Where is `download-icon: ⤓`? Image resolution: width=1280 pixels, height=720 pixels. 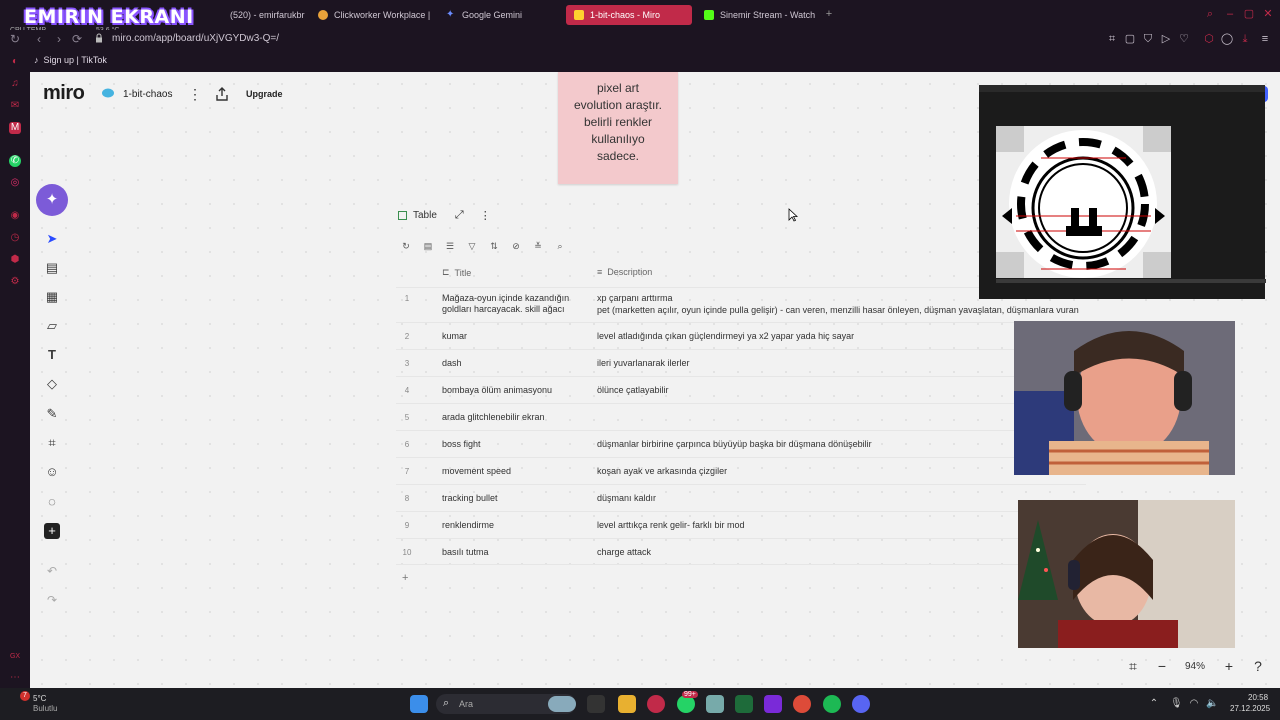
download-icon: ⤓ is located at coordinates (1245, 39).